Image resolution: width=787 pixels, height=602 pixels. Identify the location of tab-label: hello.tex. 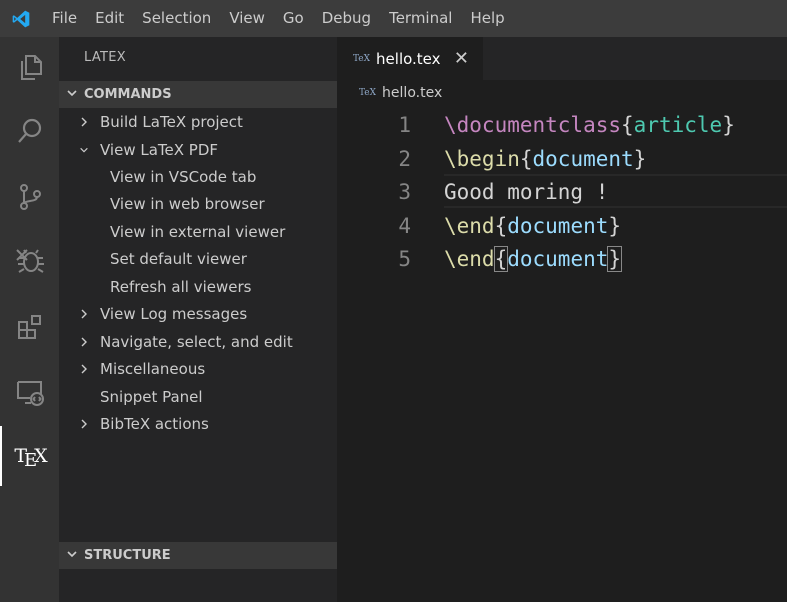
(408, 58).